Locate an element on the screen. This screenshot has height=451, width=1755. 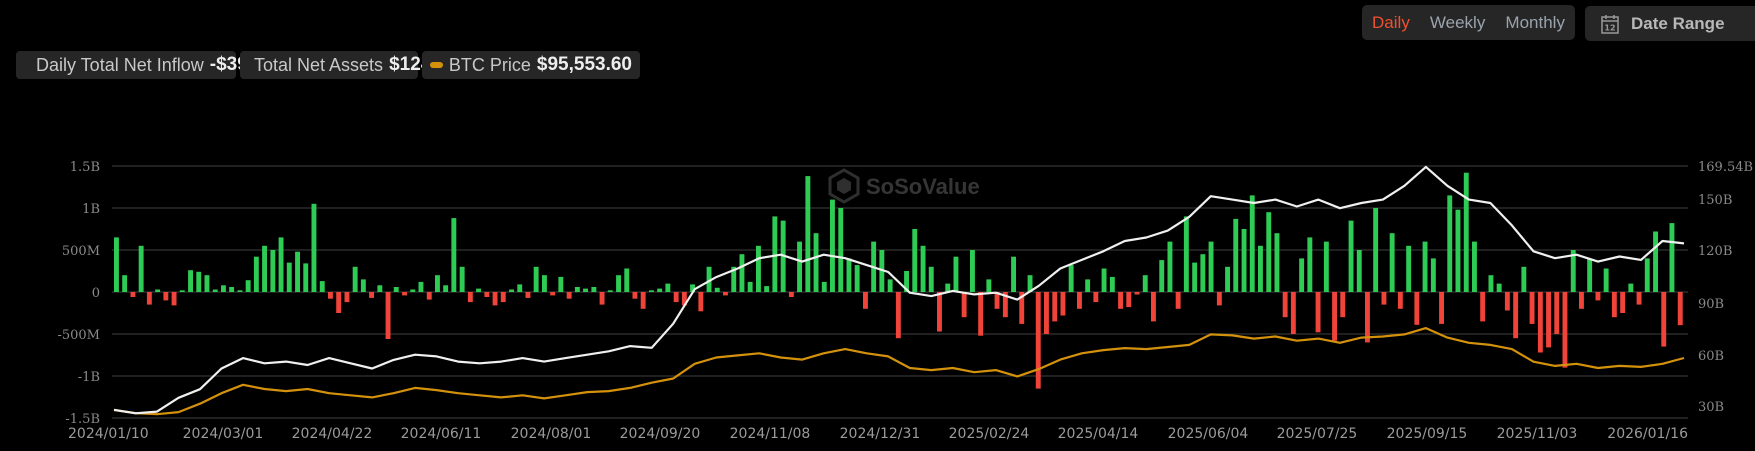
x-axis-tick: 2025/11/03 is located at coordinates (1537, 434).